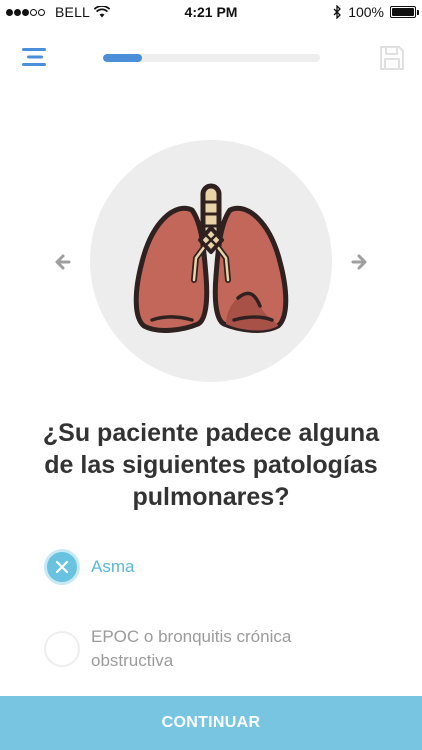 The height and width of the screenshot is (750, 422). I want to click on option-label: Asma, so click(113, 566).